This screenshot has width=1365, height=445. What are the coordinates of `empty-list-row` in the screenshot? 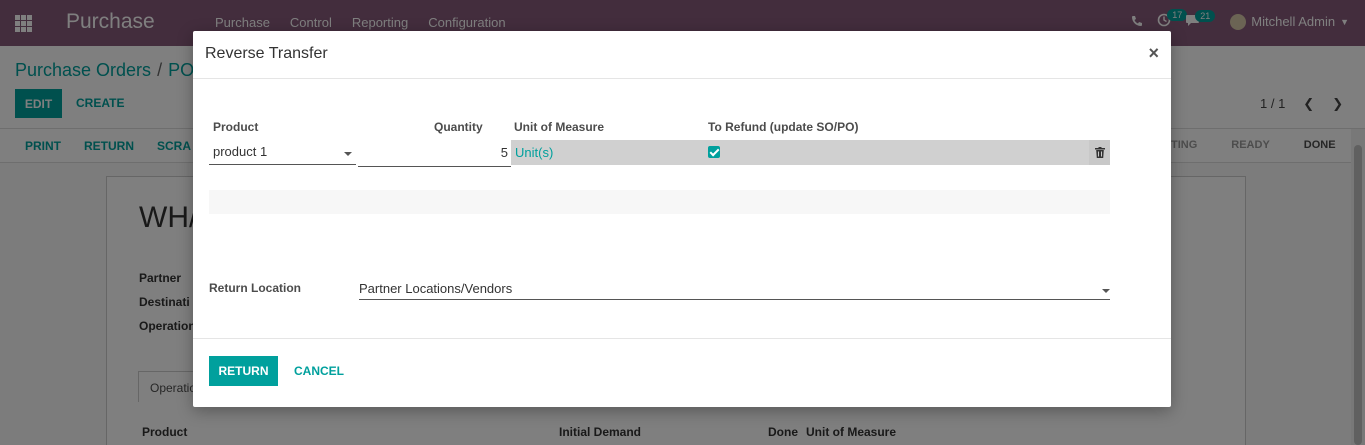 It's located at (659, 202).